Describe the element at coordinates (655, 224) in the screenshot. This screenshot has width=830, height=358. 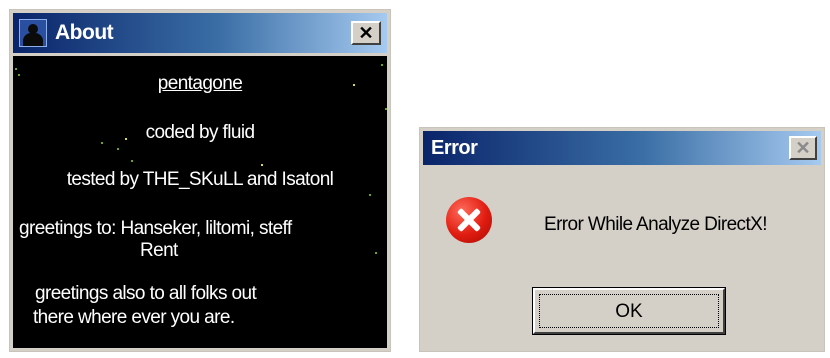
I see `error-message: Error While Analyze DirectX!` at that location.